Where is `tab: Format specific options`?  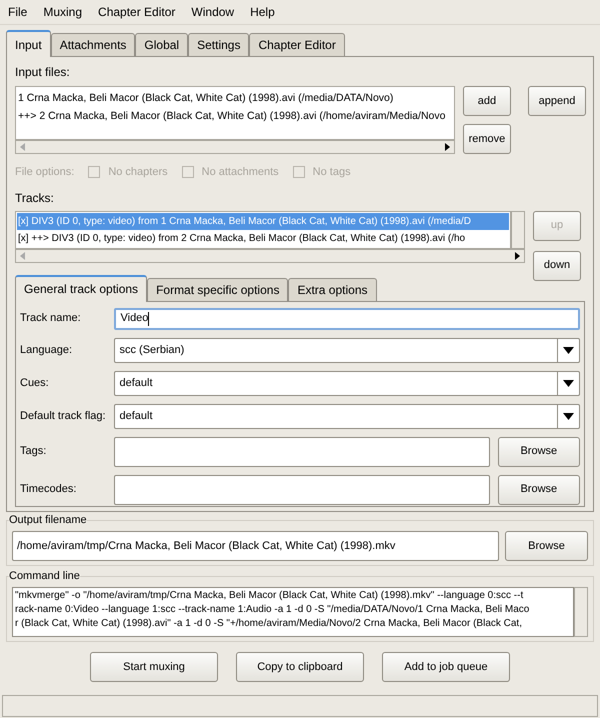 tab: Format specific options is located at coordinates (217, 289).